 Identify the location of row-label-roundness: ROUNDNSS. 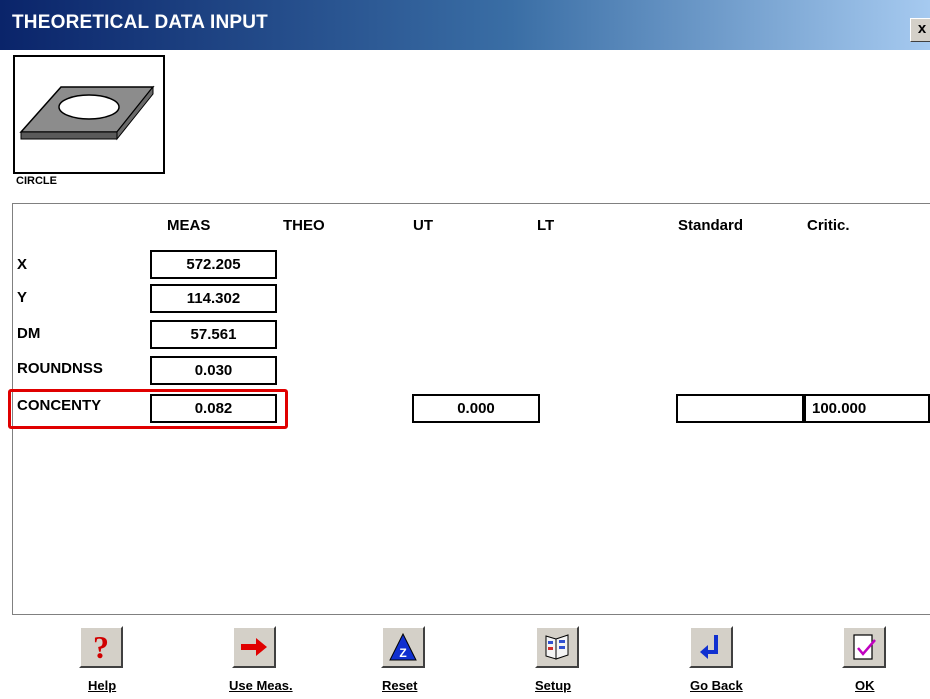
(60, 368).